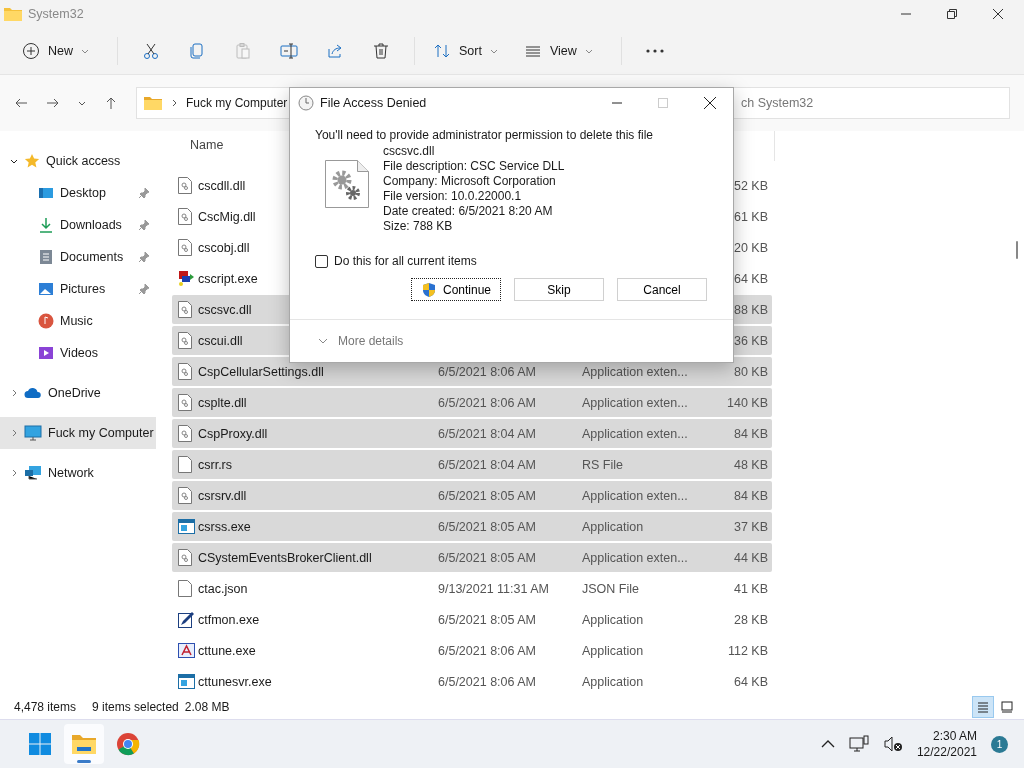  What do you see at coordinates (223, 588) in the screenshot?
I see `file-name: ctac.json` at bounding box center [223, 588].